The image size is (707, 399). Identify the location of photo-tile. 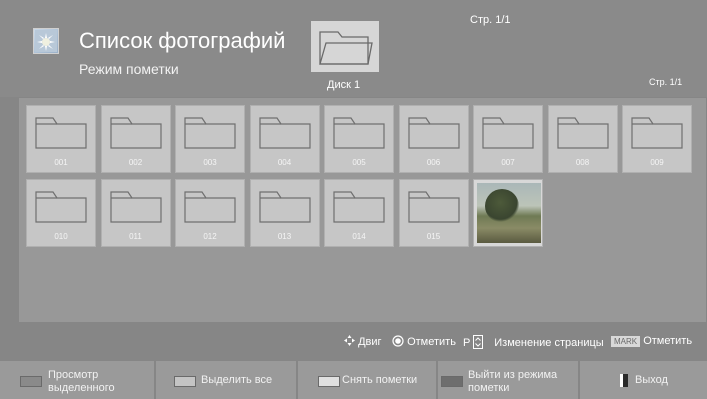
(508, 213).